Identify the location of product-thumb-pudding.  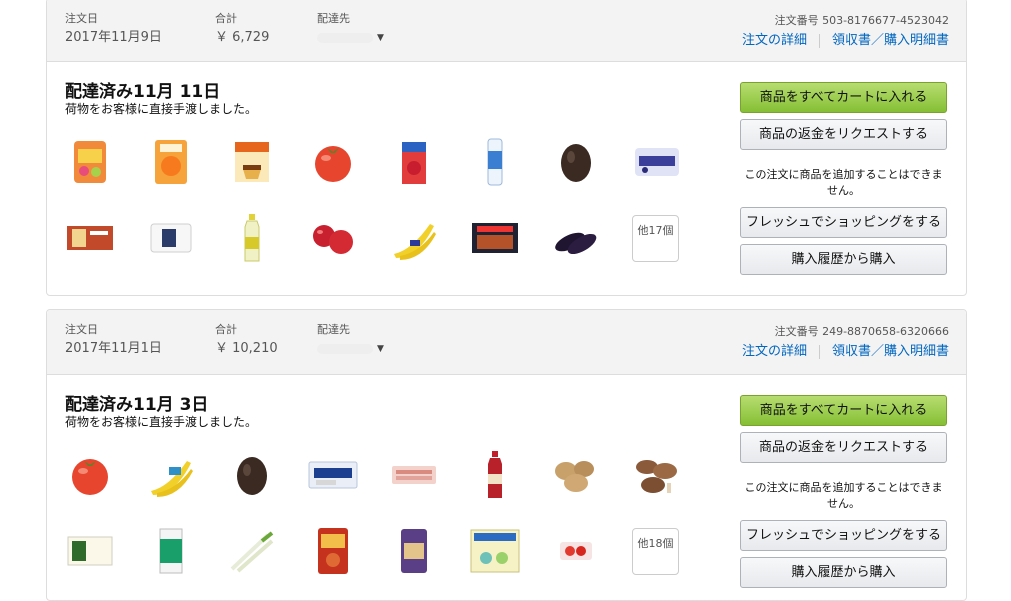
(252, 162).